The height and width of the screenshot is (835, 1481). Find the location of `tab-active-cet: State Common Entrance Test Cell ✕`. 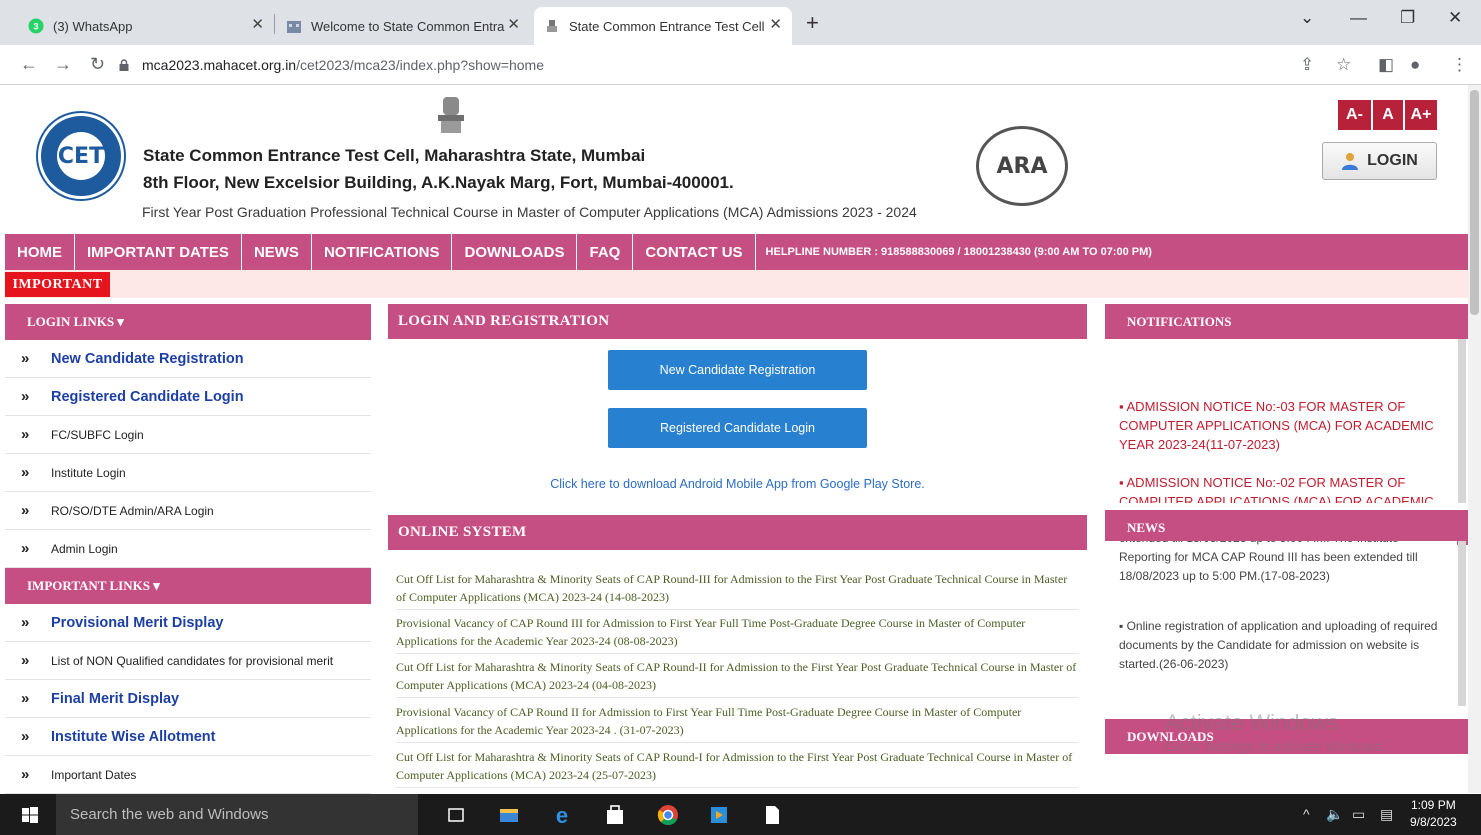

tab-active-cet: State Common Entrance Test Cell ✕ is located at coordinates (663, 26).